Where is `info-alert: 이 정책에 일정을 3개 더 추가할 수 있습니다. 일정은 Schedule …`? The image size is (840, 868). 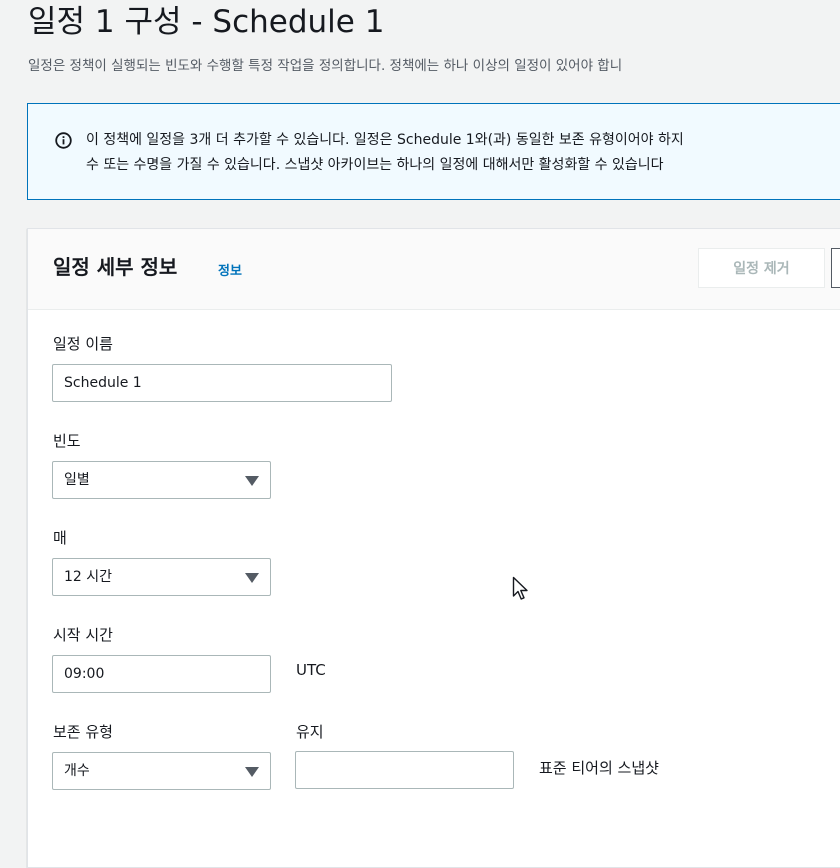 info-alert: 이 정책에 일정을 3개 더 추가할 수 있습니다. 일정은 Schedule … is located at coordinates (433, 151).